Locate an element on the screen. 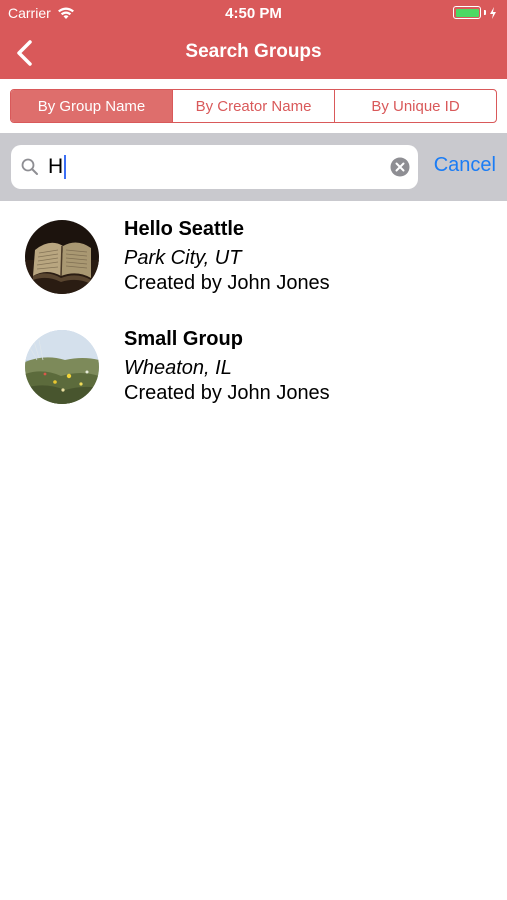 The image size is (507, 900). group-location: Wheaton, IL is located at coordinates (178, 368).